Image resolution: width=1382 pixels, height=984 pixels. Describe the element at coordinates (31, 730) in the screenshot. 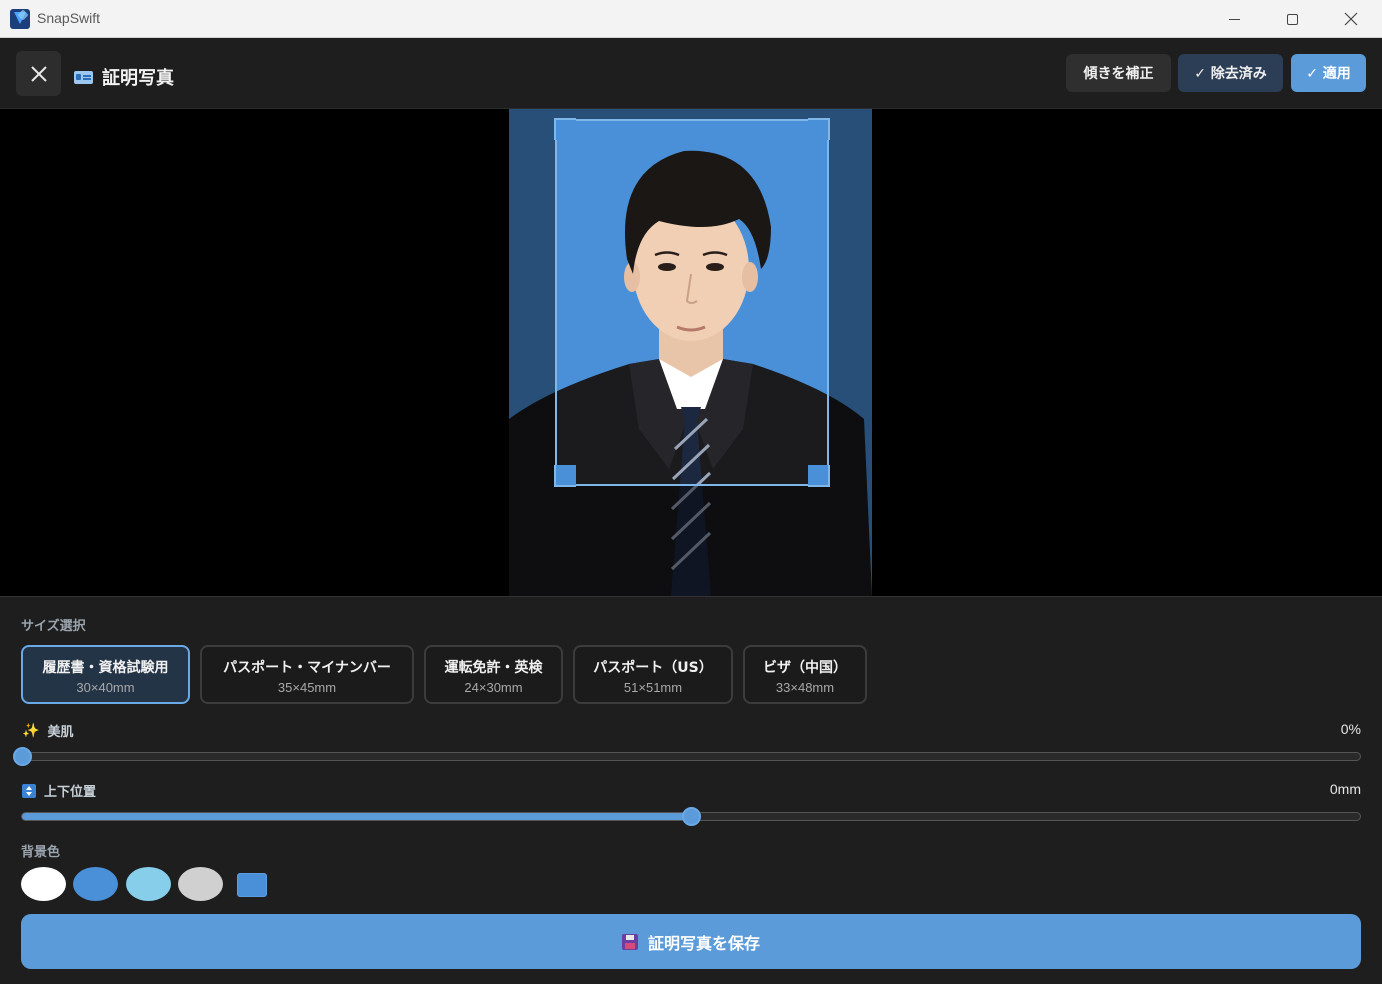

I see `sparkles-icon: ✨` at that location.